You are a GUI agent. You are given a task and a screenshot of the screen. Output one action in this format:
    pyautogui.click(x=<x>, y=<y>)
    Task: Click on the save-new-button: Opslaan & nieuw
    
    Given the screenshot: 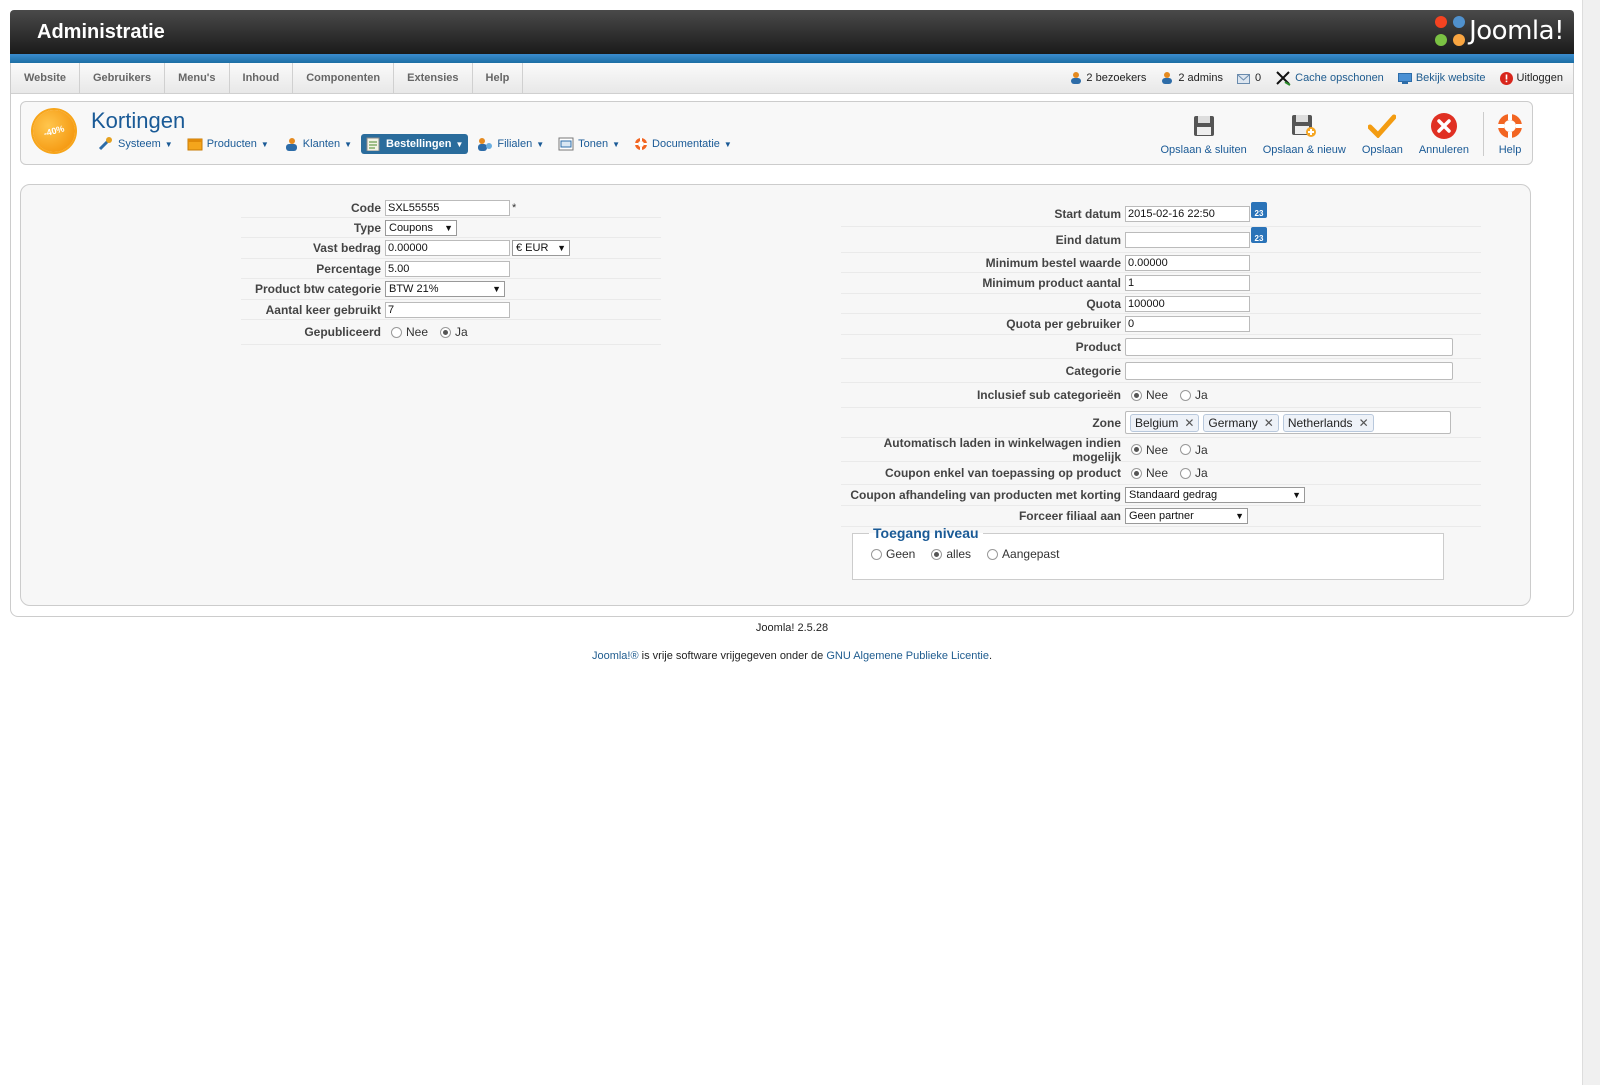 What is the action you would take?
    pyautogui.click(x=1304, y=134)
    